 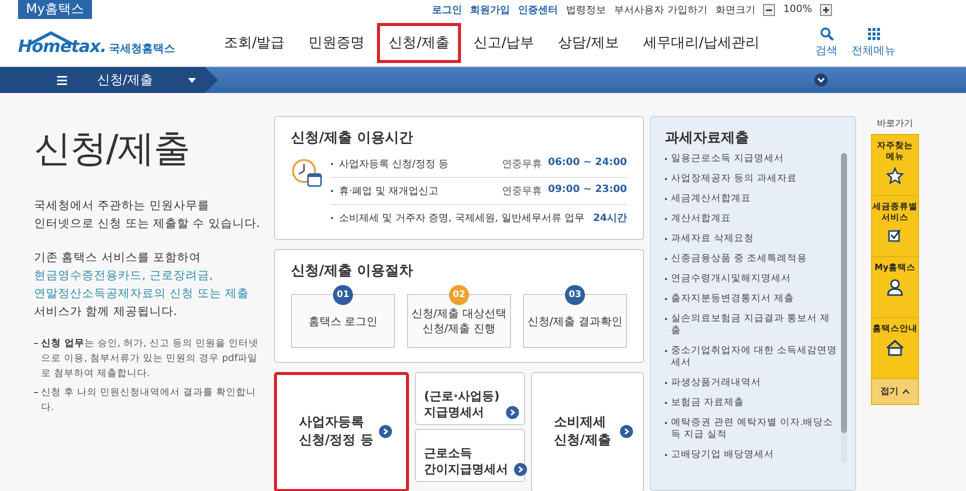 What do you see at coordinates (419, 42) in the screenshot?
I see `nav-item: 신청/제출` at bounding box center [419, 42].